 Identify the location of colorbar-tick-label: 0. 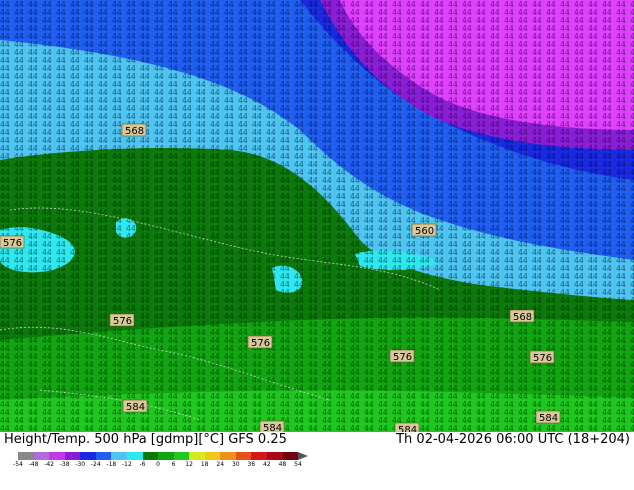
(158, 464).